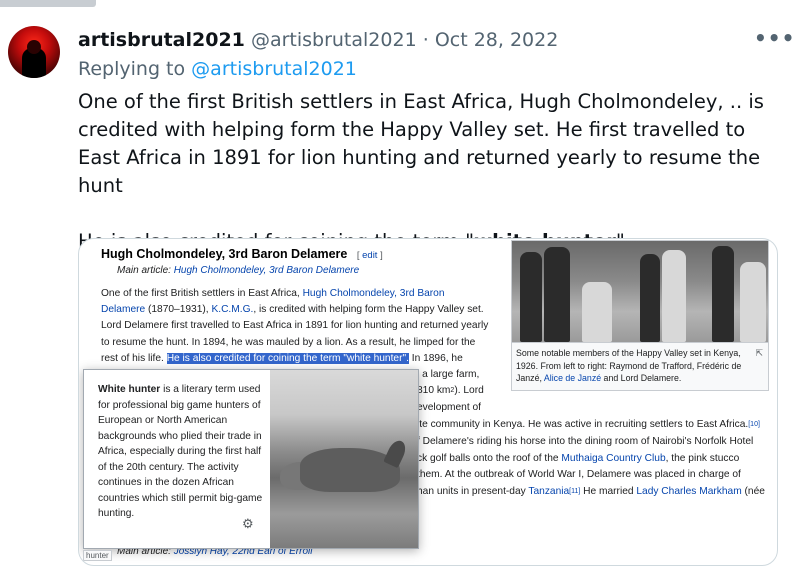  Describe the element at coordinates (97, 555) in the screenshot. I see `popup-tag: hunter` at that location.